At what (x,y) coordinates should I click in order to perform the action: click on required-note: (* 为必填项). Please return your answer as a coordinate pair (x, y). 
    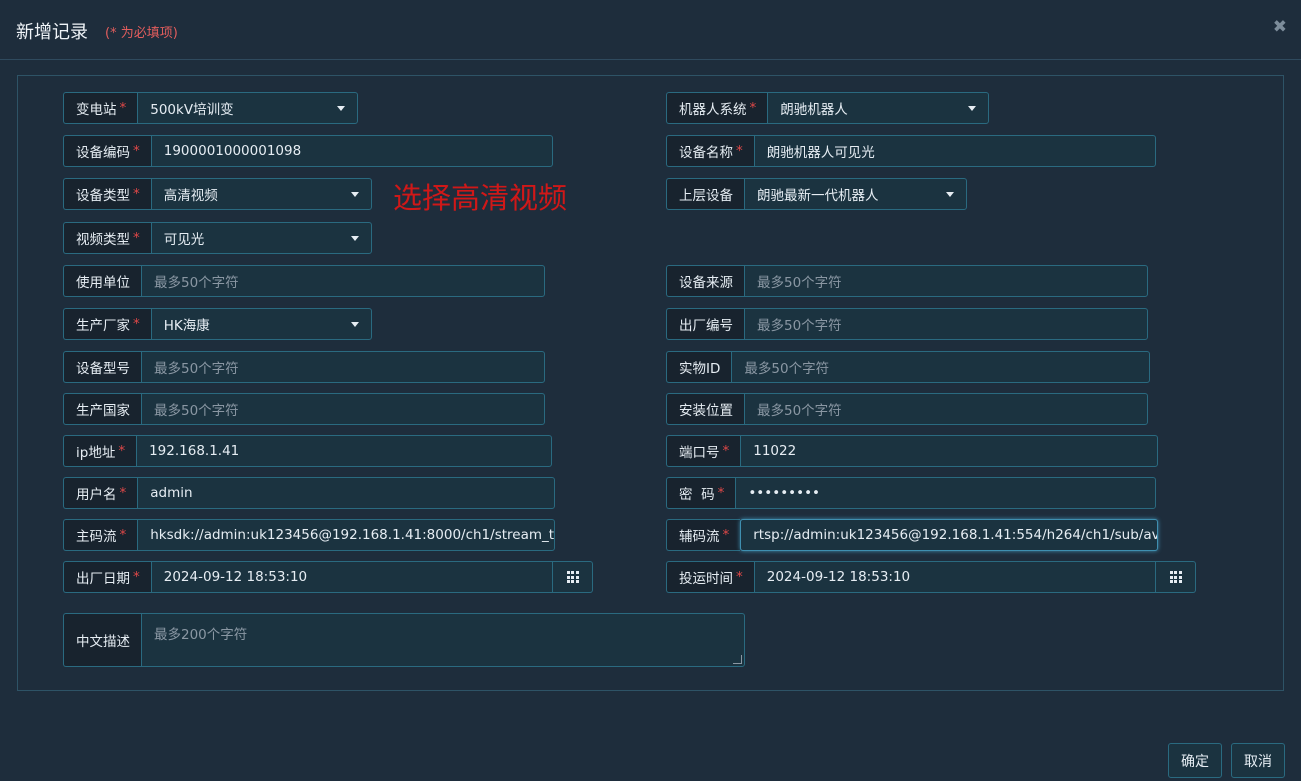
    Looking at the image, I should click on (141, 33).